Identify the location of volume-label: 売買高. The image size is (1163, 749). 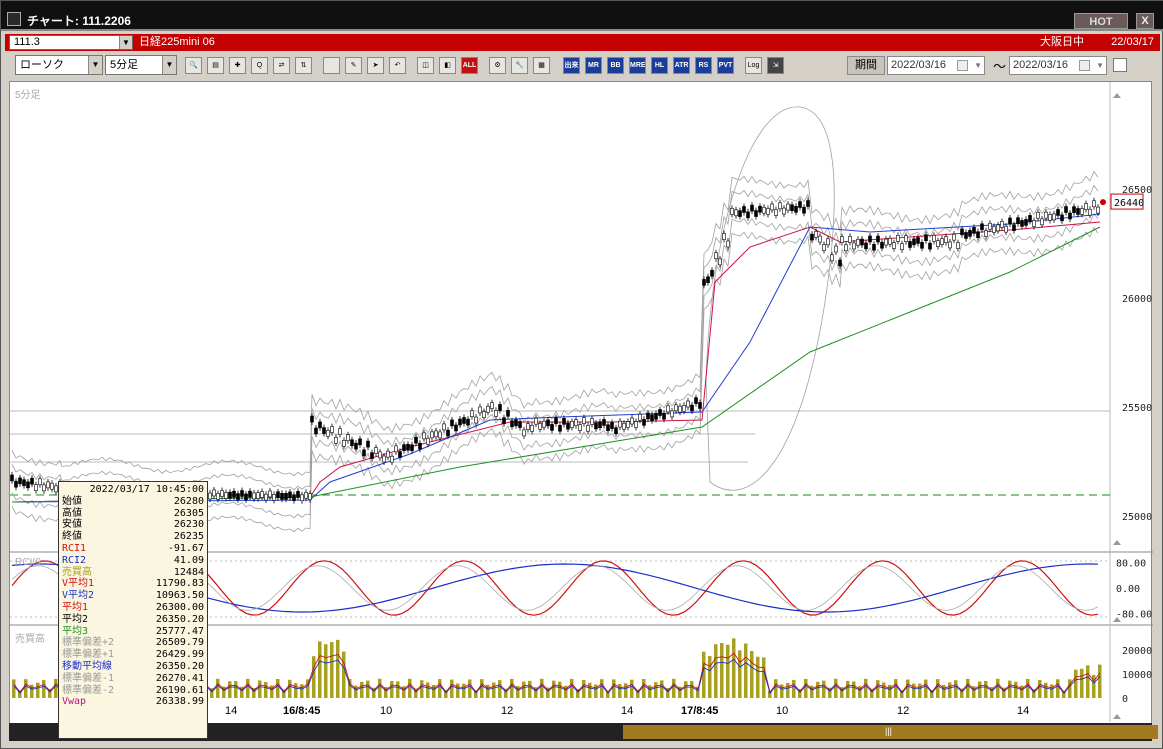
(30, 639).